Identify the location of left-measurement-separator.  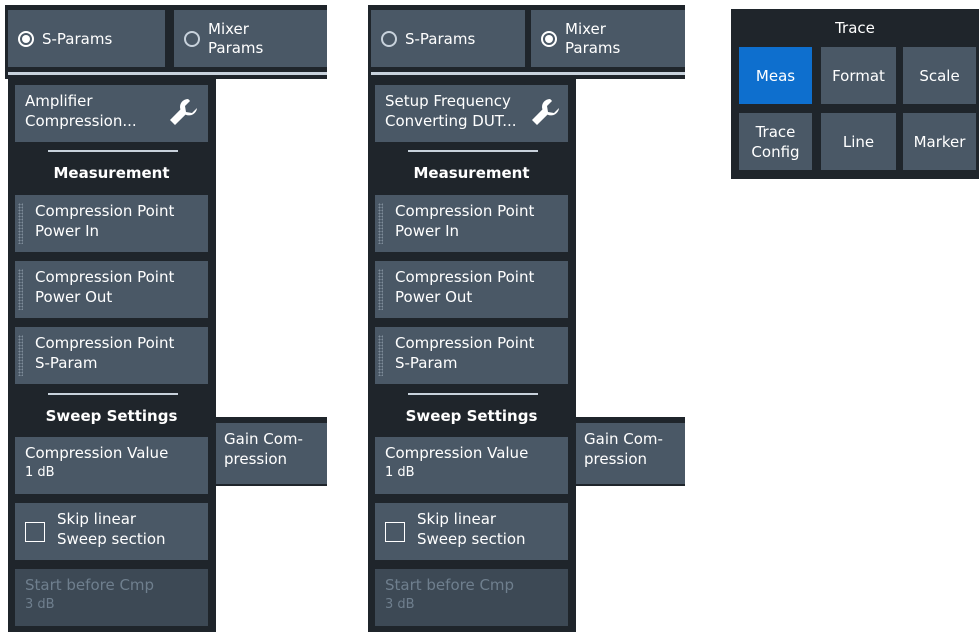
(113, 151).